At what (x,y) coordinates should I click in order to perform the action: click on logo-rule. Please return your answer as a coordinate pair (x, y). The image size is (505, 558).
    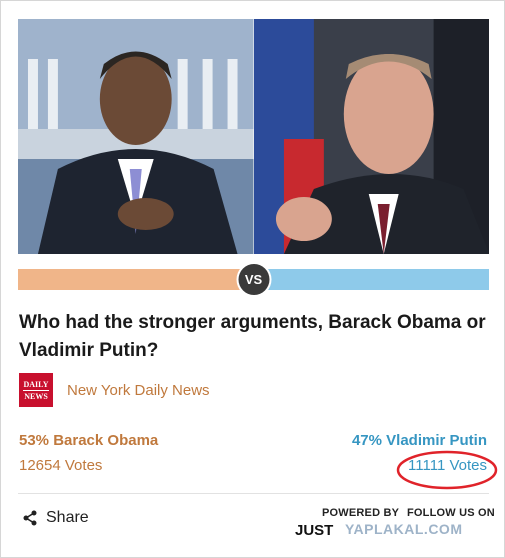
    Looking at the image, I should click on (36, 390).